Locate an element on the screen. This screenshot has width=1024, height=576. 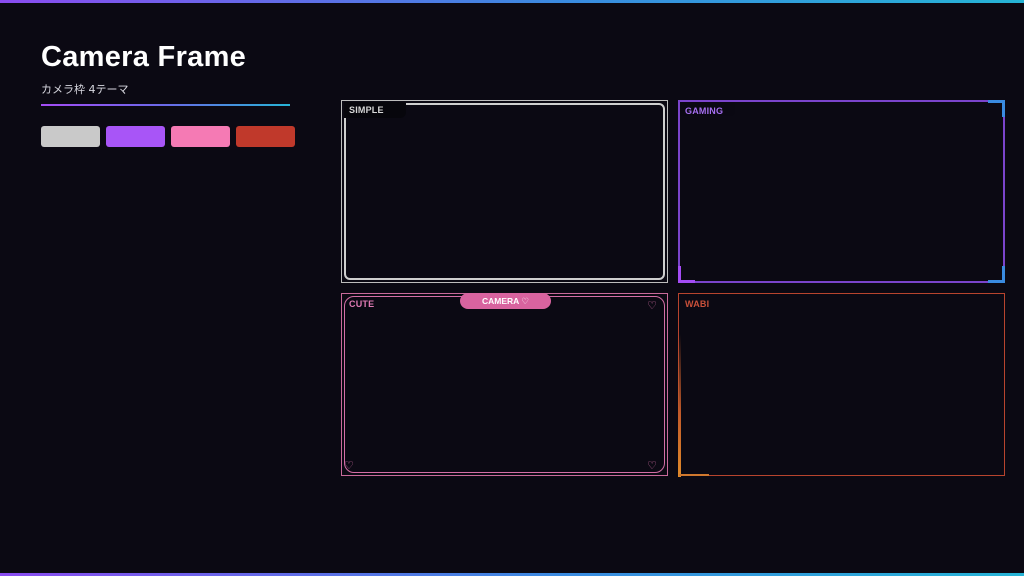
corner-accent-bottom-left is located at coordinates (686, 274).